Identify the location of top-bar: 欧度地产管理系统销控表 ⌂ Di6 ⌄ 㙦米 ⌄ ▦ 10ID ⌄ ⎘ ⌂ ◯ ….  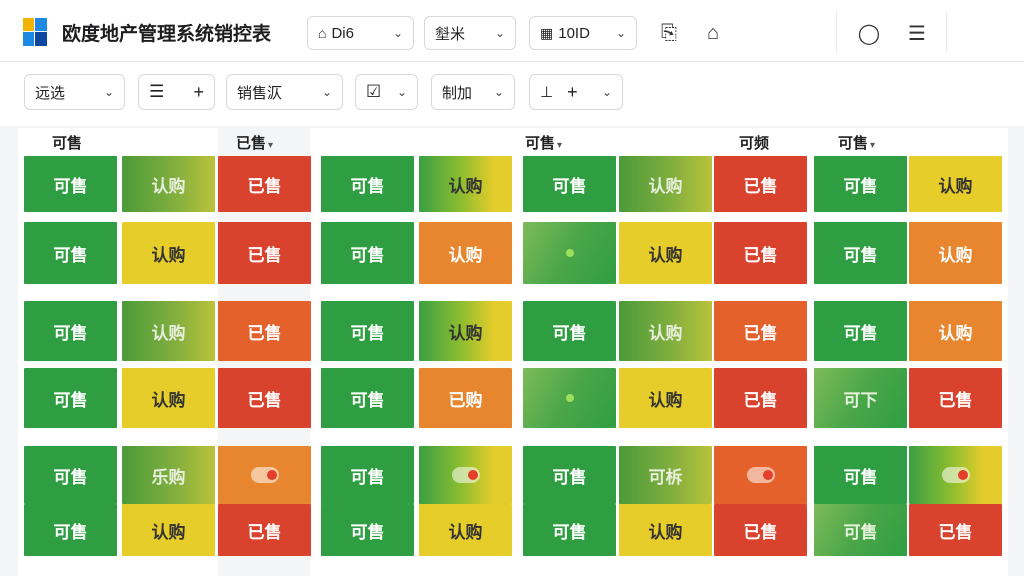
(512, 31).